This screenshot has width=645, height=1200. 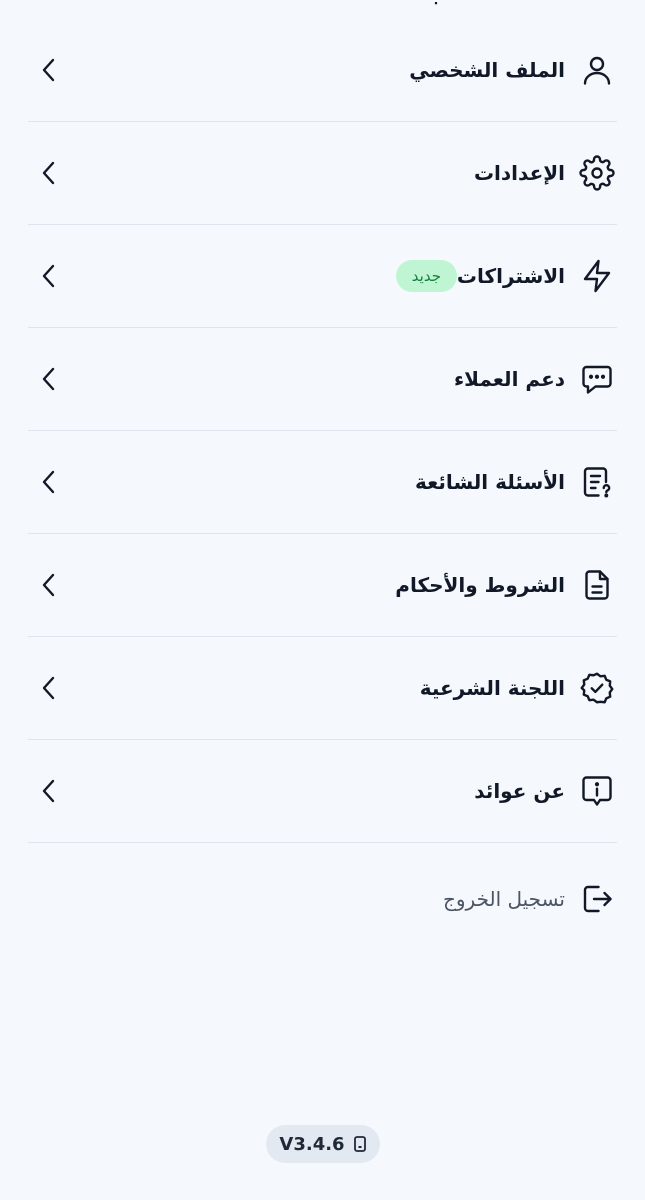 I want to click on menu-item-customer-support: دعم العملاء, so click(x=322, y=379).